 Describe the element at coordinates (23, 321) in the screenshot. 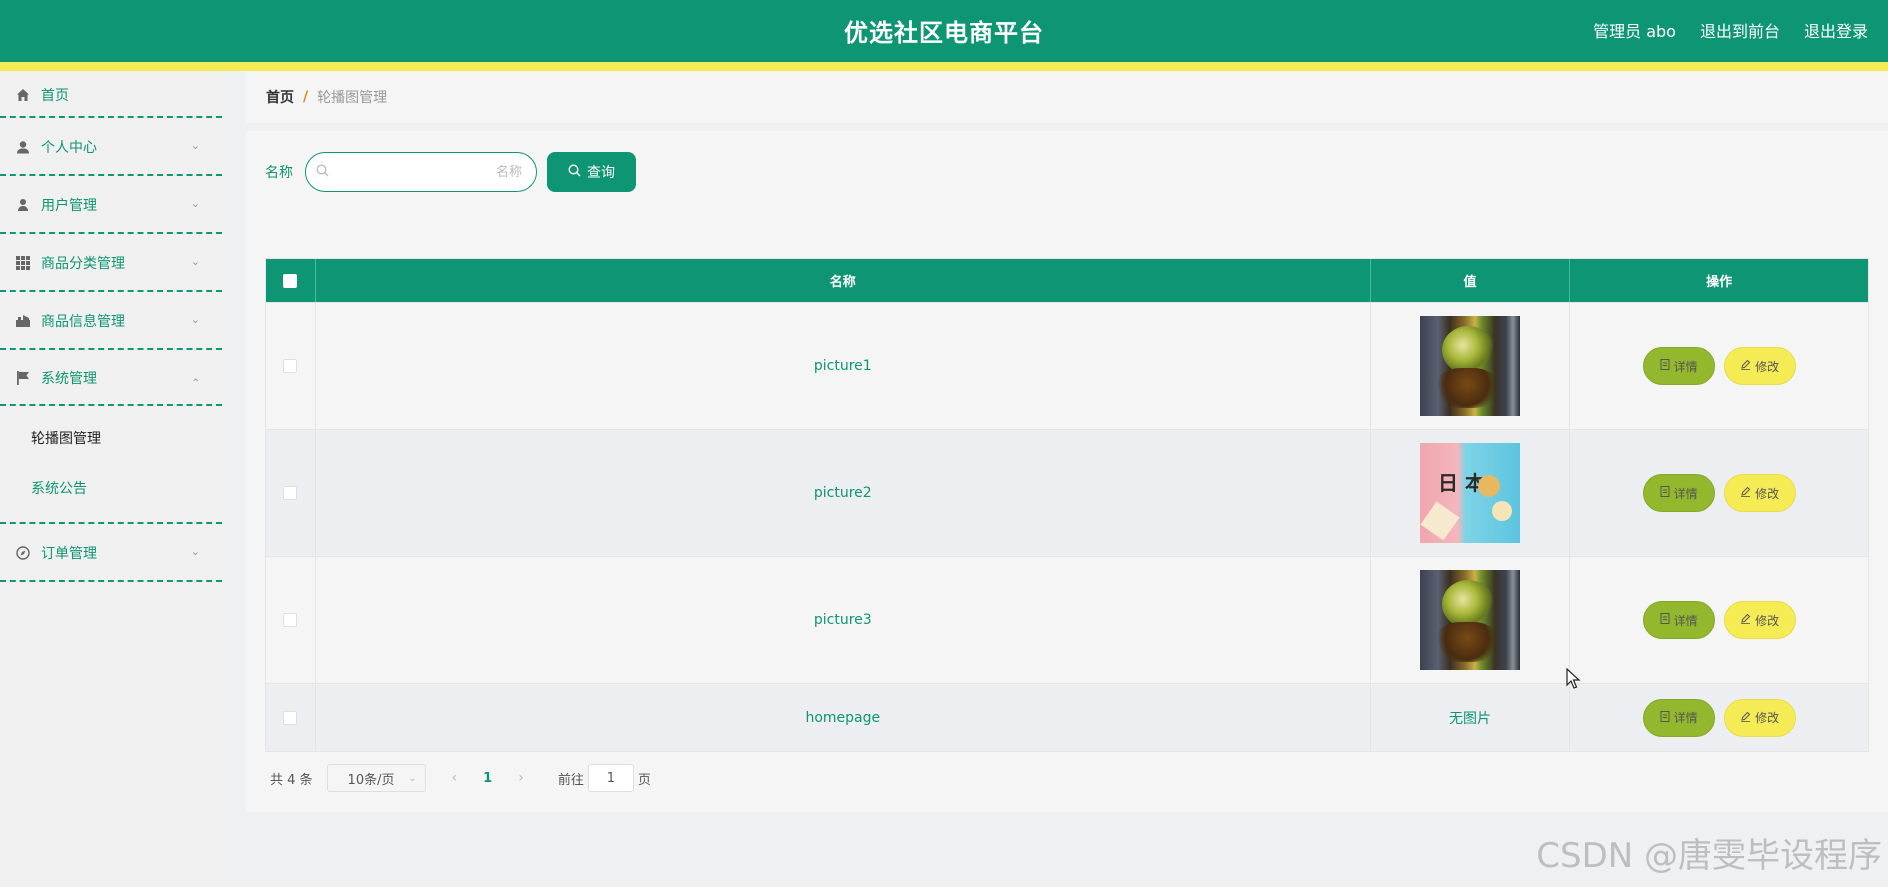

I see `shop-icon` at that location.